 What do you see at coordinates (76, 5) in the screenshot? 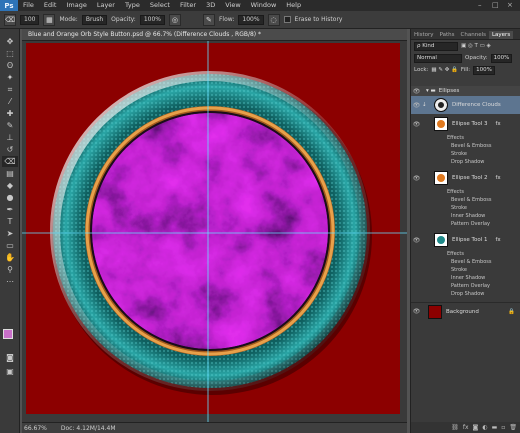
I see `menu-image: Image` at bounding box center [76, 5].